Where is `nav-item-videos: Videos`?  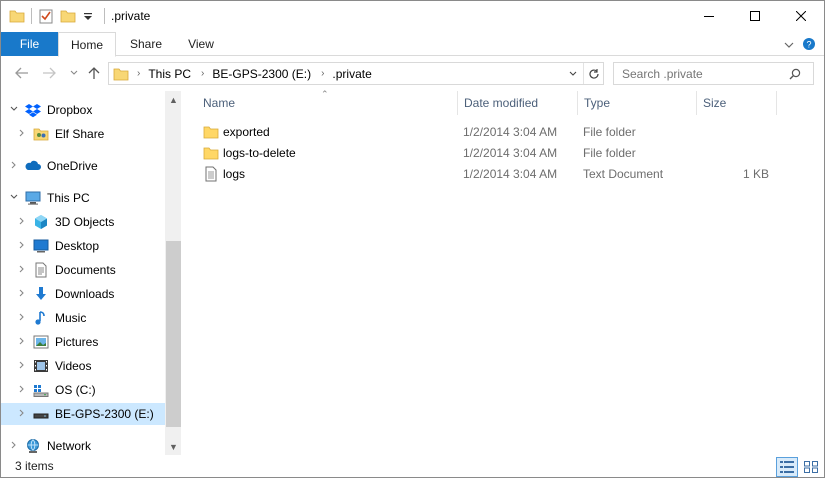
nav-item-videos: Videos is located at coordinates (83, 366).